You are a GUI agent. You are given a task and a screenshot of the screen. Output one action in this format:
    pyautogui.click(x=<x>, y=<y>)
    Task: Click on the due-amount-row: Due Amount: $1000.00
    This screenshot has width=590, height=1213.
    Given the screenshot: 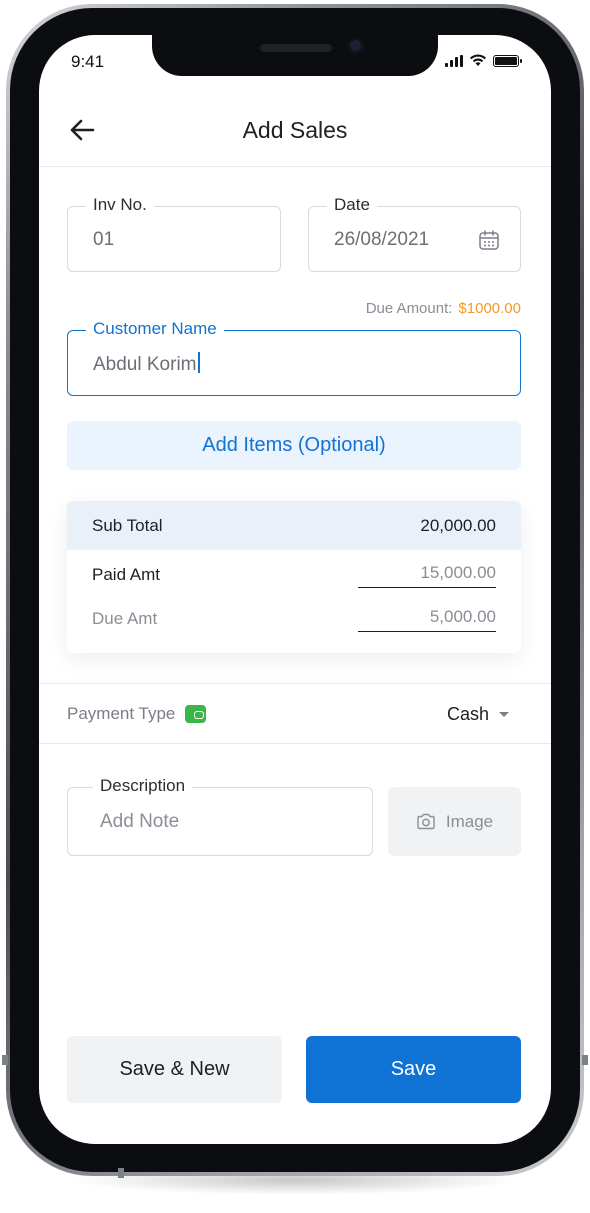 What is the action you would take?
    pyautogui.click(x=443, y=308)
    